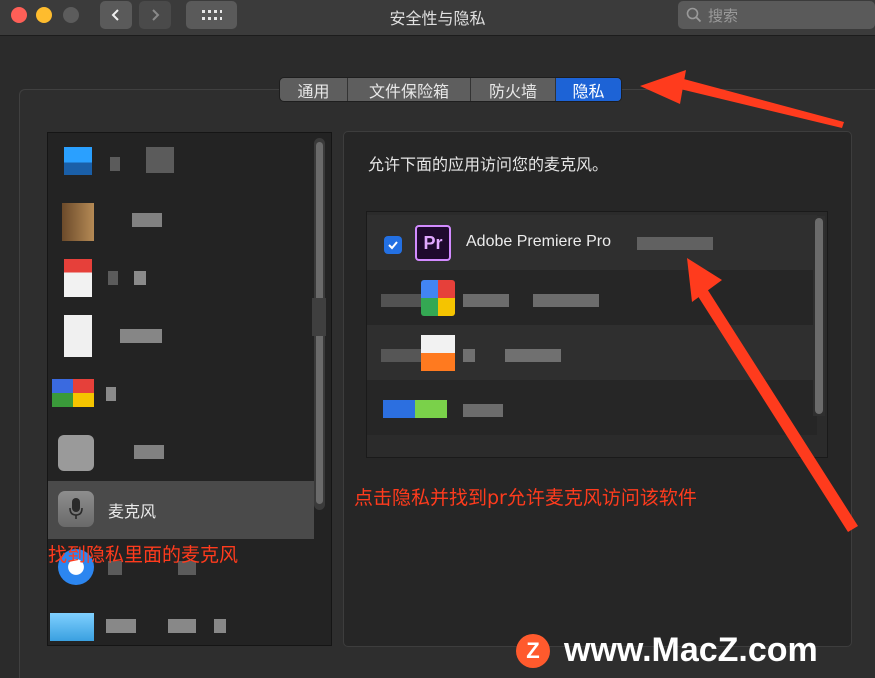 This screenshot has width=875, height=678. I want to click on scroll-thumb, so click(819, 316).